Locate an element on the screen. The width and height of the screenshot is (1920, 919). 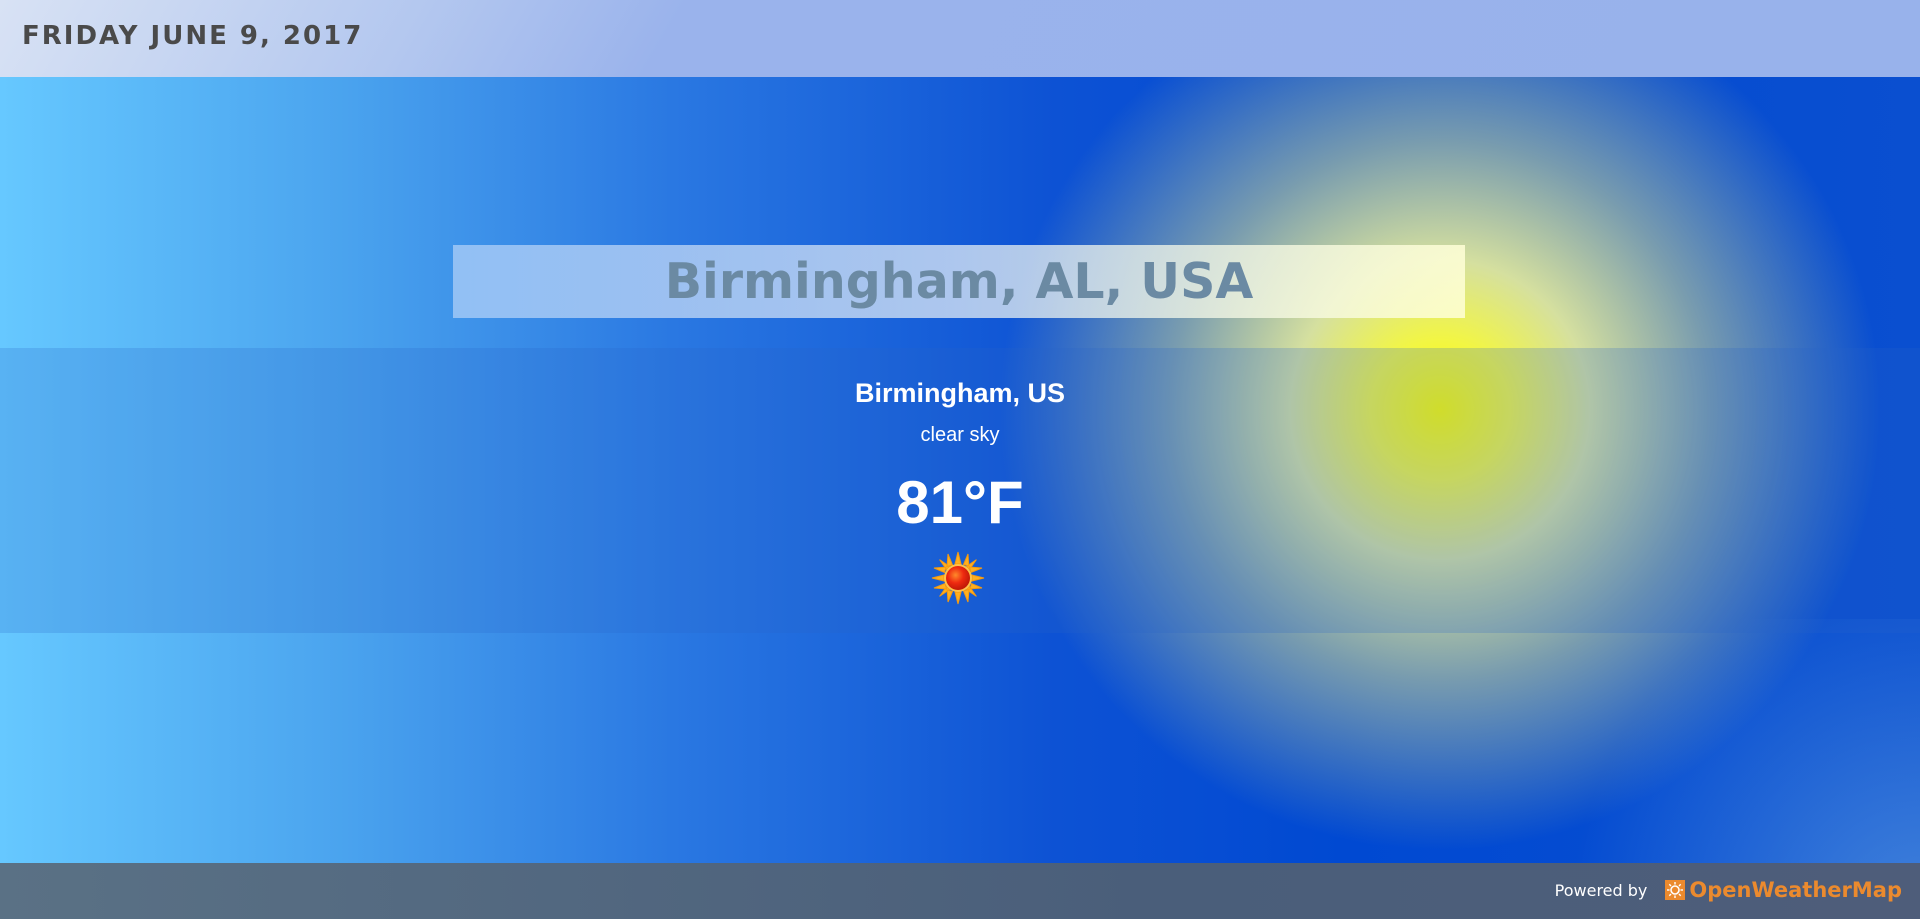
powered-by: Powered by OpenWeatherMap is located at coordinates (1728, 890).